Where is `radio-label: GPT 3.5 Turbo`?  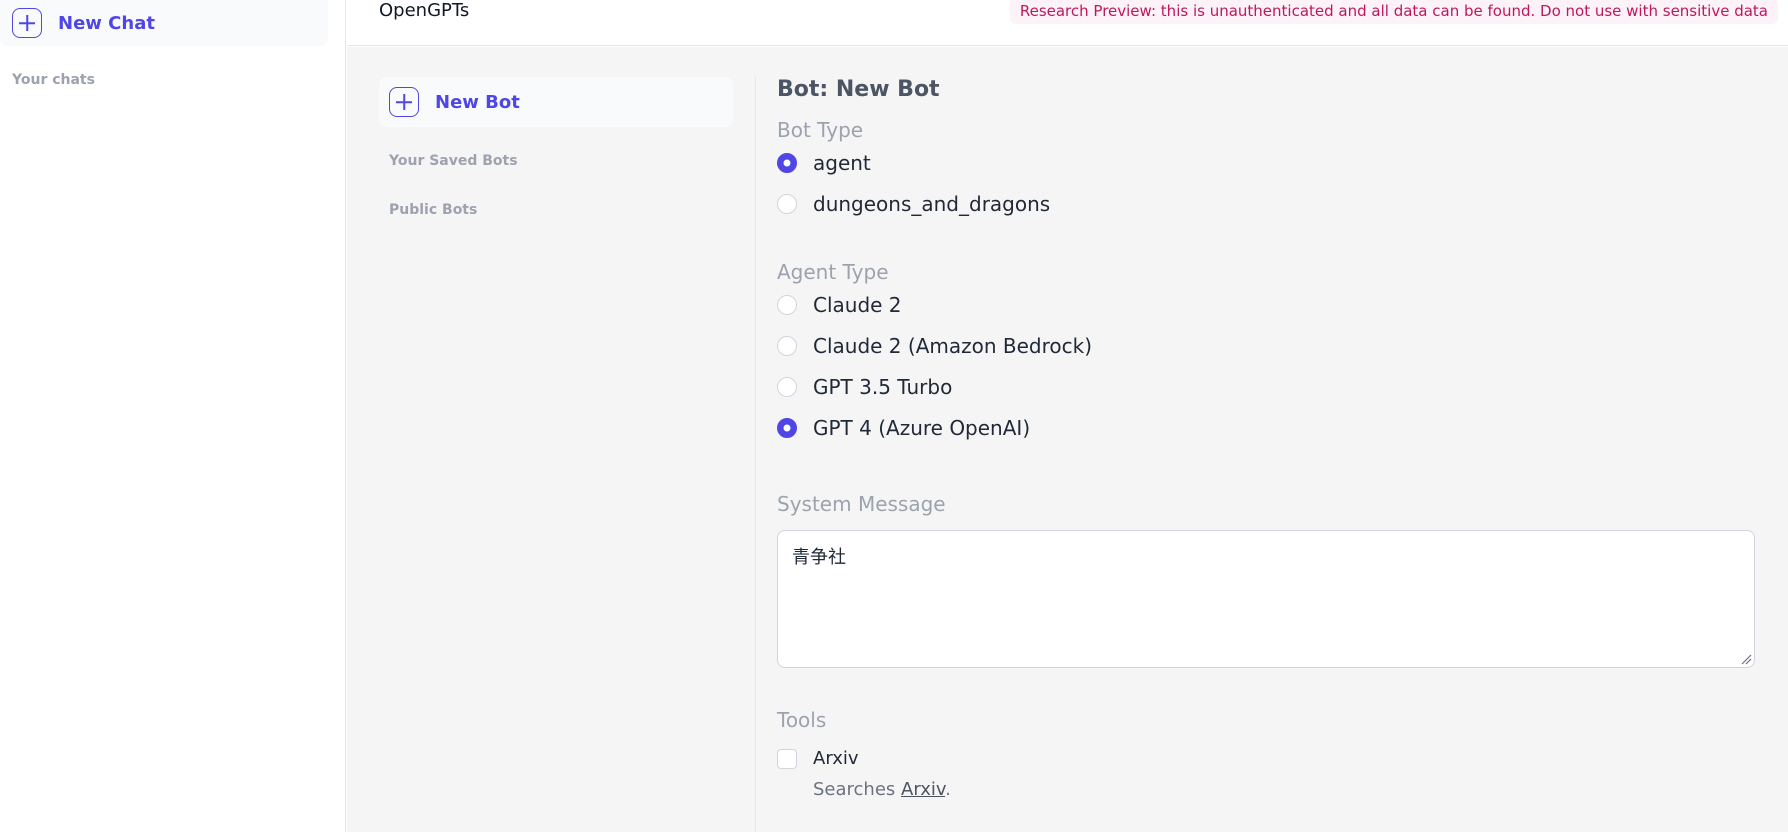
radio-label: GPT 3.5 Turbo is located at coordinates (883, 386).